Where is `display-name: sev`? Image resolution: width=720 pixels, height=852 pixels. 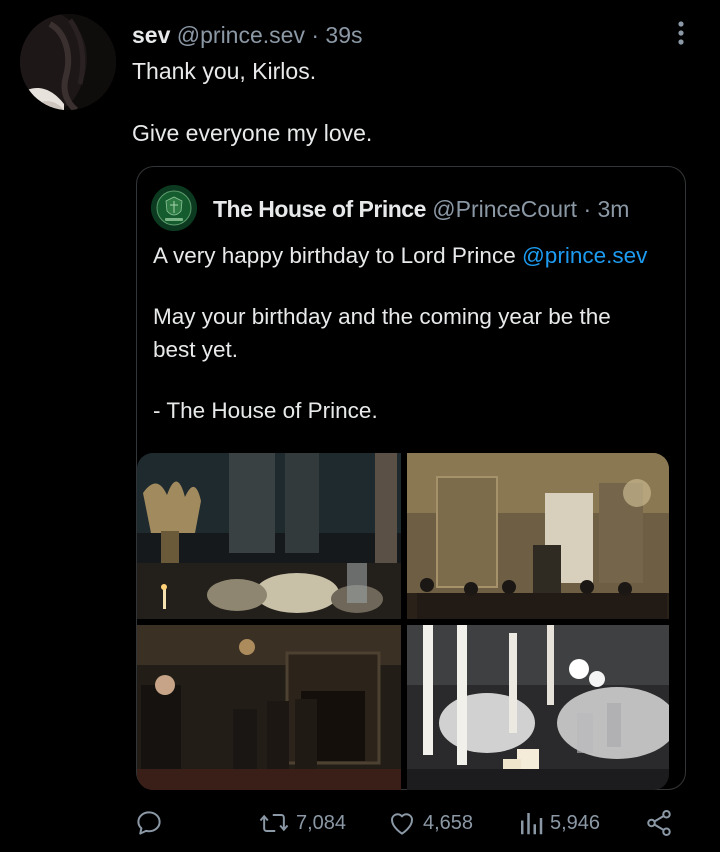
display-name: sev is located at coordinates (151, 35).